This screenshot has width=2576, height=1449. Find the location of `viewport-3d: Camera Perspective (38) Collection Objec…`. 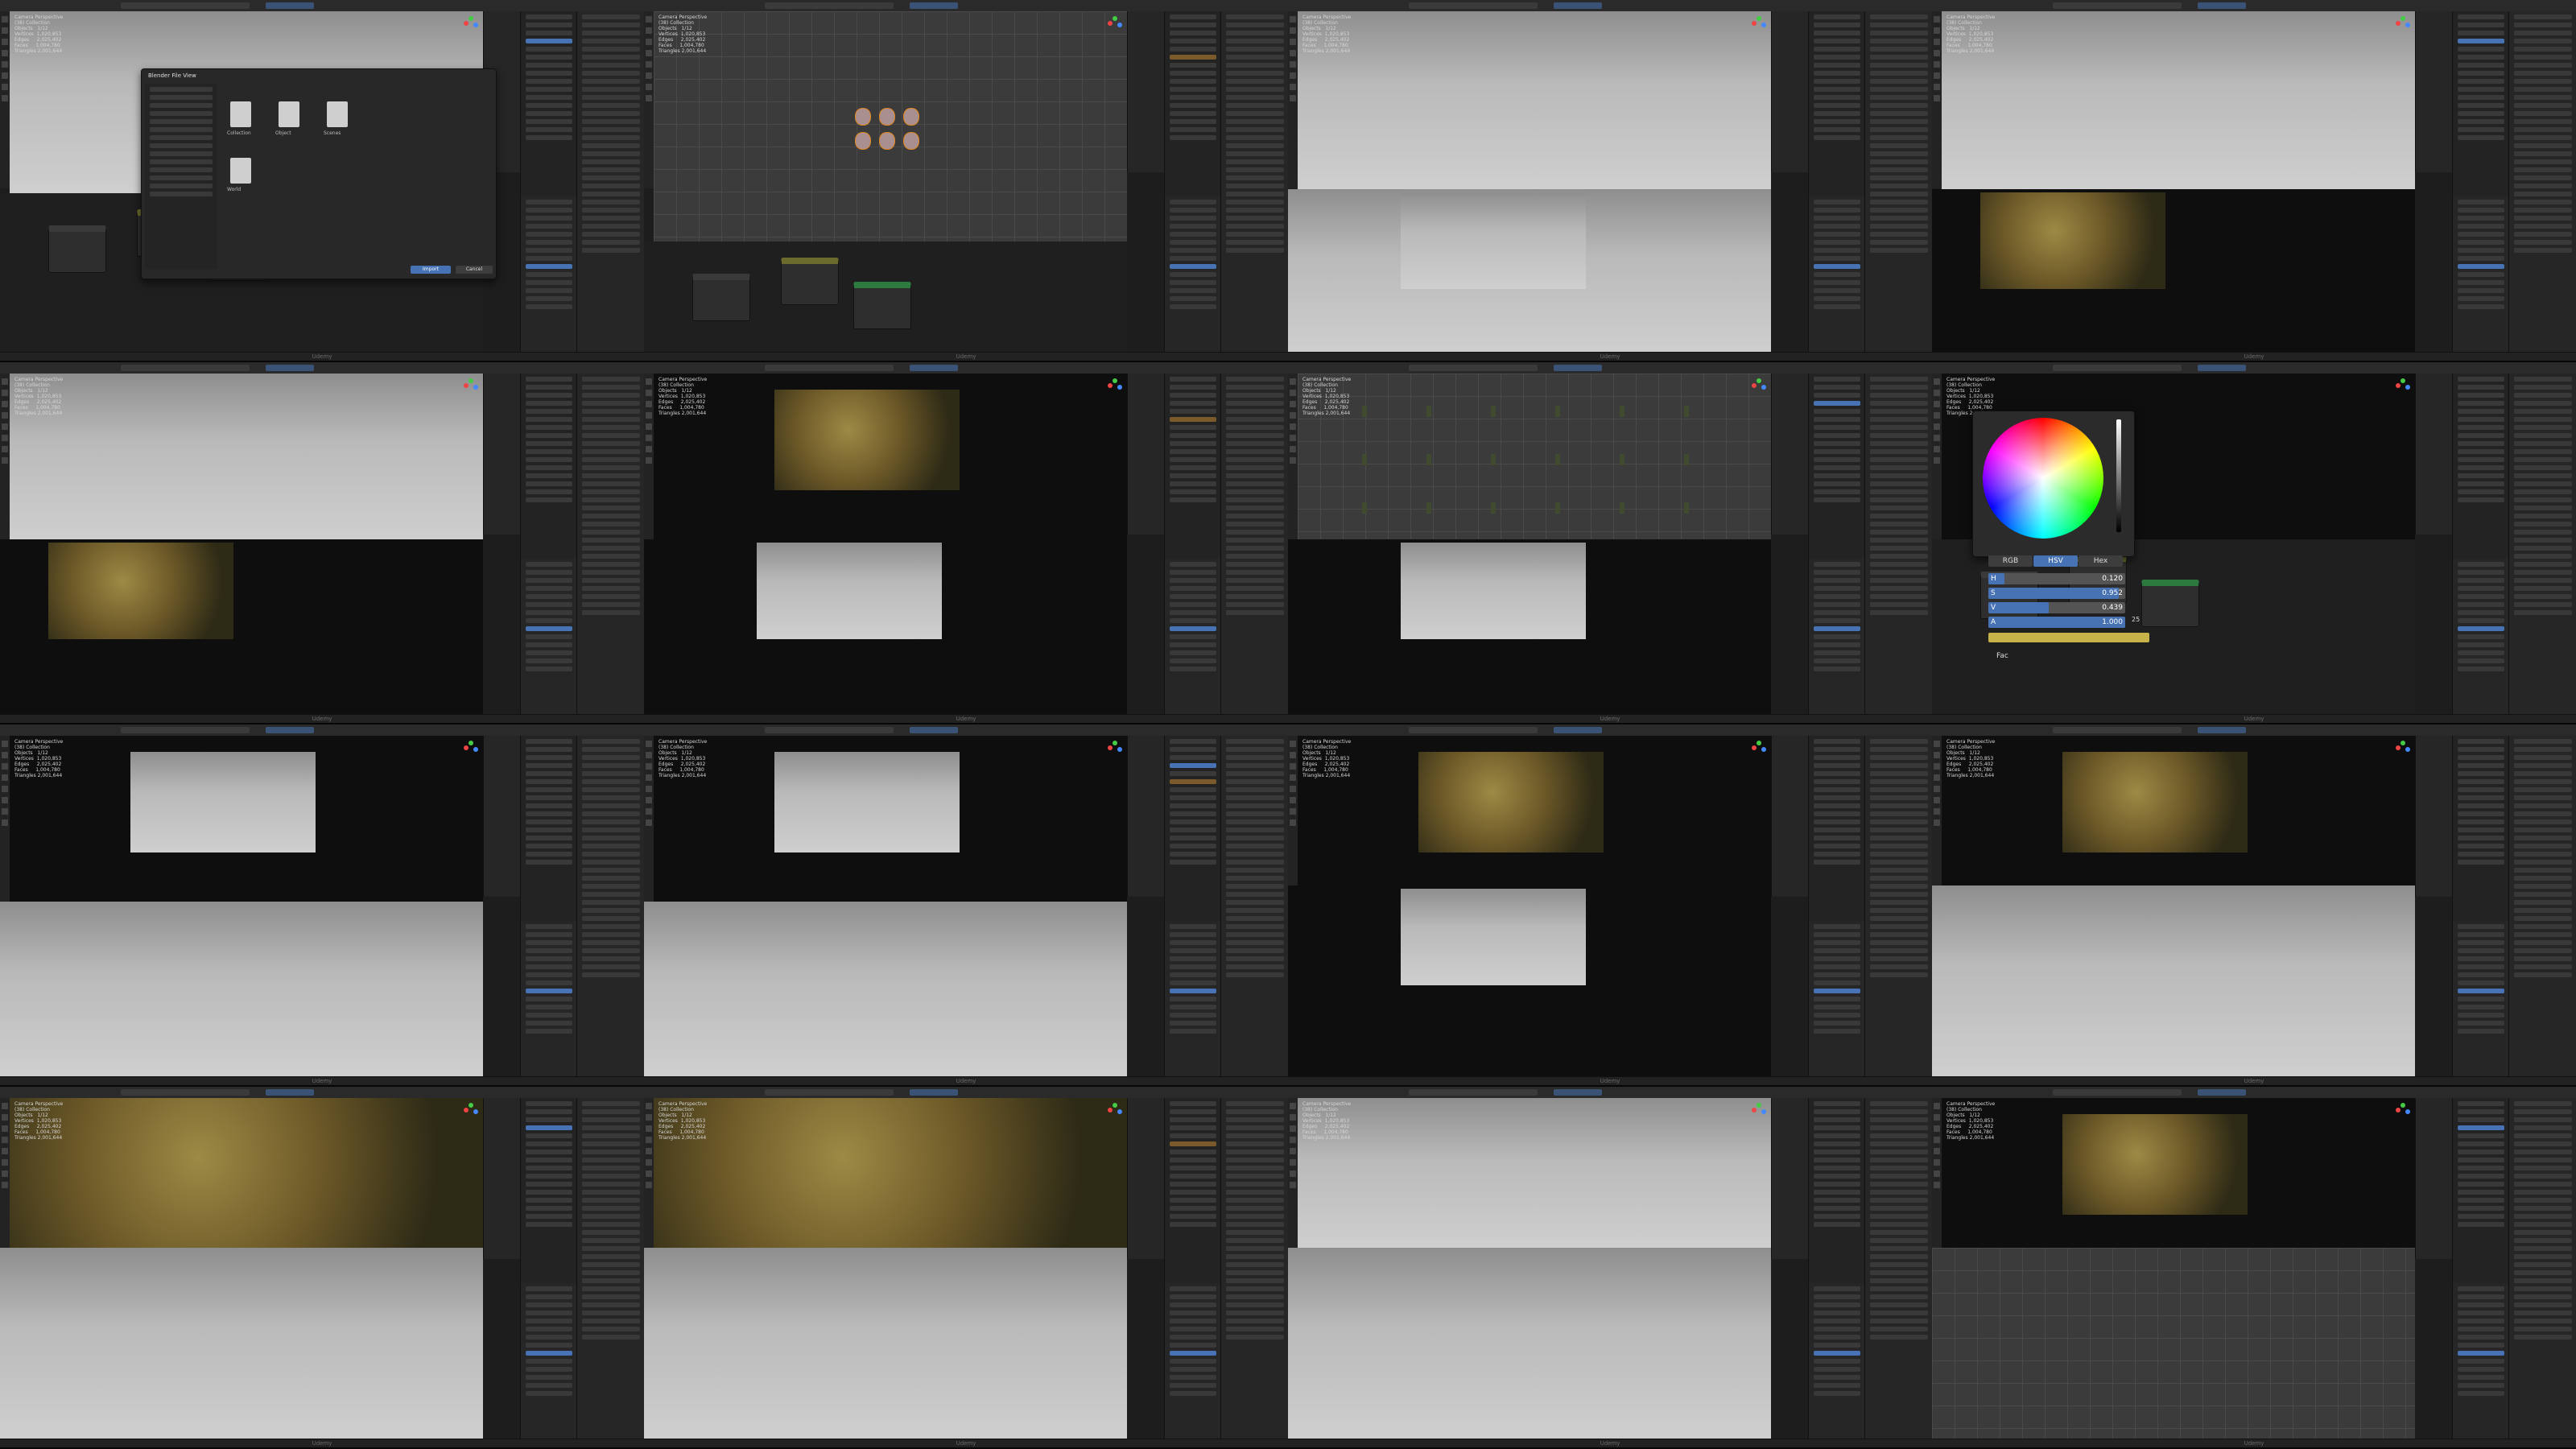

viewport-3d: Camera Perspective (38) Collection Objec… is located at coordinates (890, 456).